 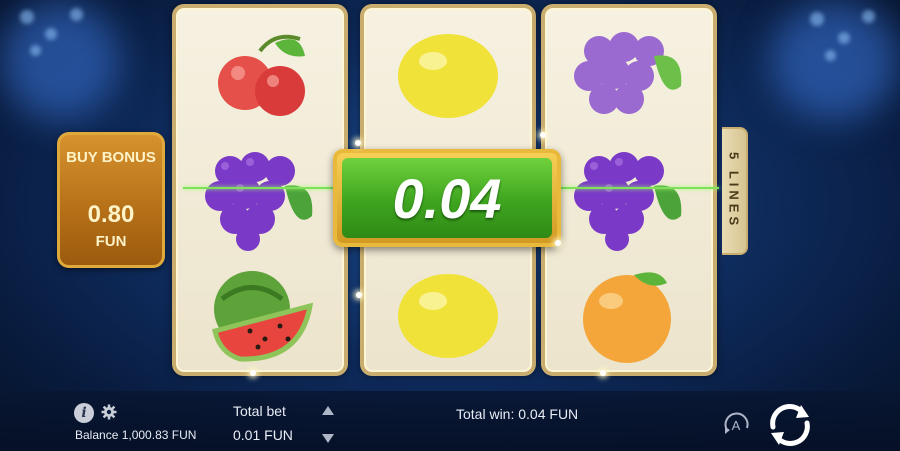 I want to click on autoplay-label: A, so click(x=736, y=425).